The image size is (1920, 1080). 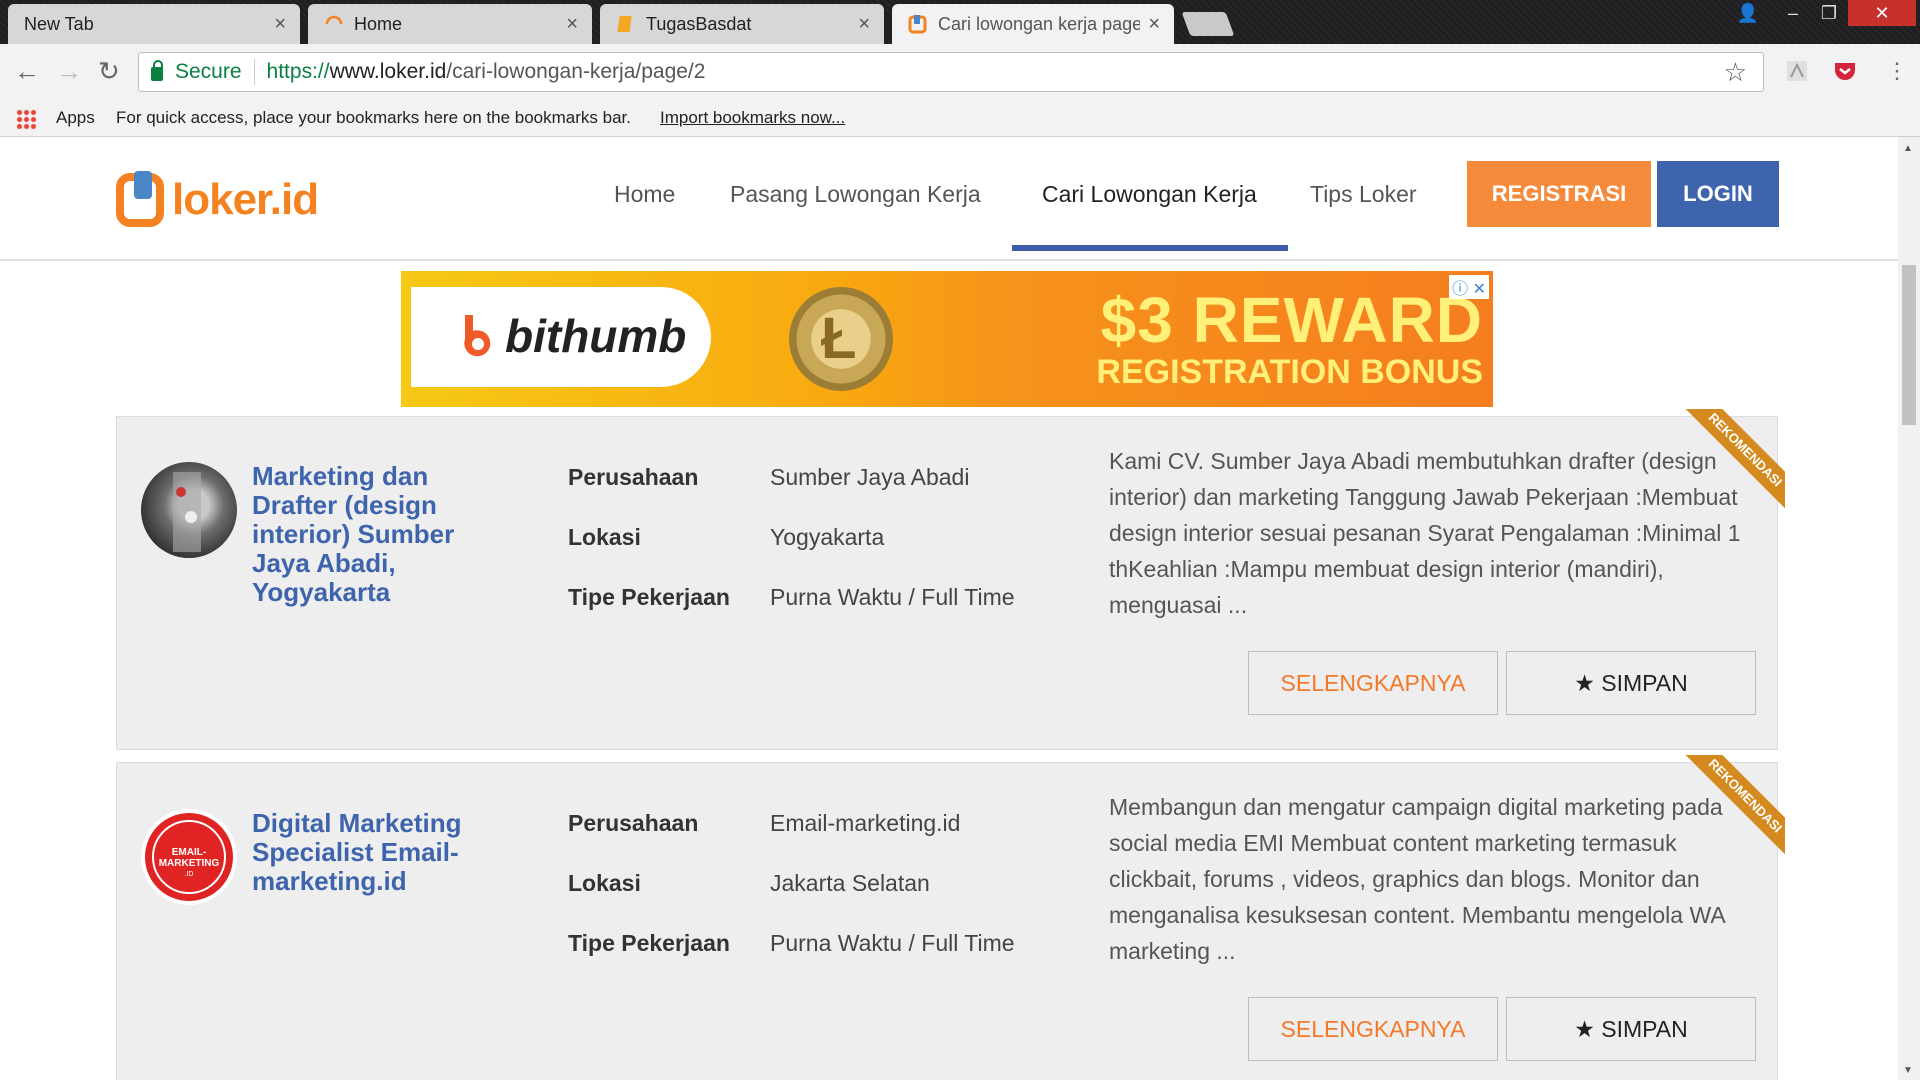 What do you see at coordinates (1150, 248) in the screenshot?
I see `active-nav-indicator` at bounding box center [1150, 248].